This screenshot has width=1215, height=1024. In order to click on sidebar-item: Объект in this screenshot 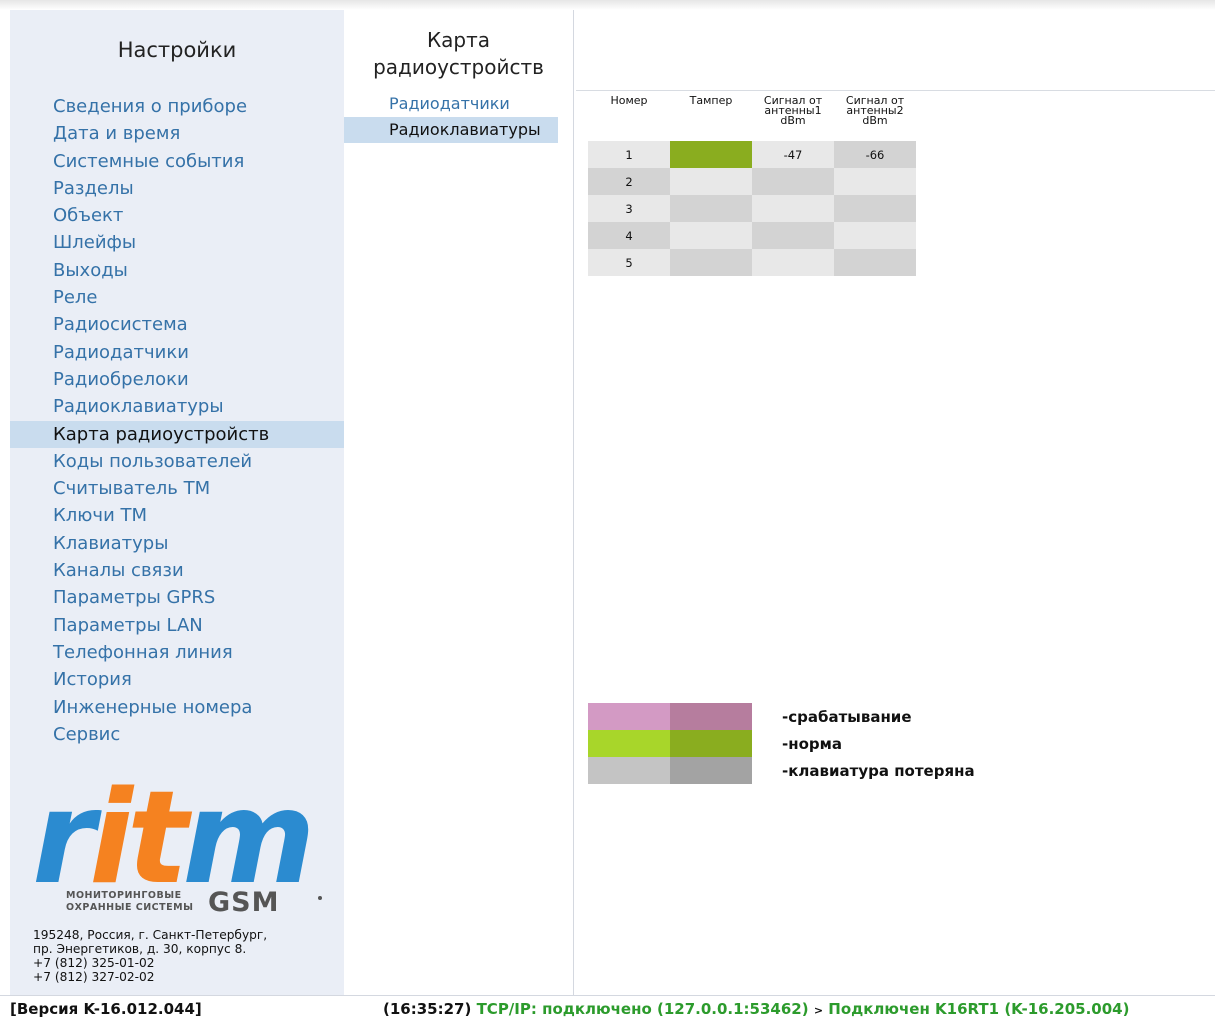, I will do `click(177, 215)`.